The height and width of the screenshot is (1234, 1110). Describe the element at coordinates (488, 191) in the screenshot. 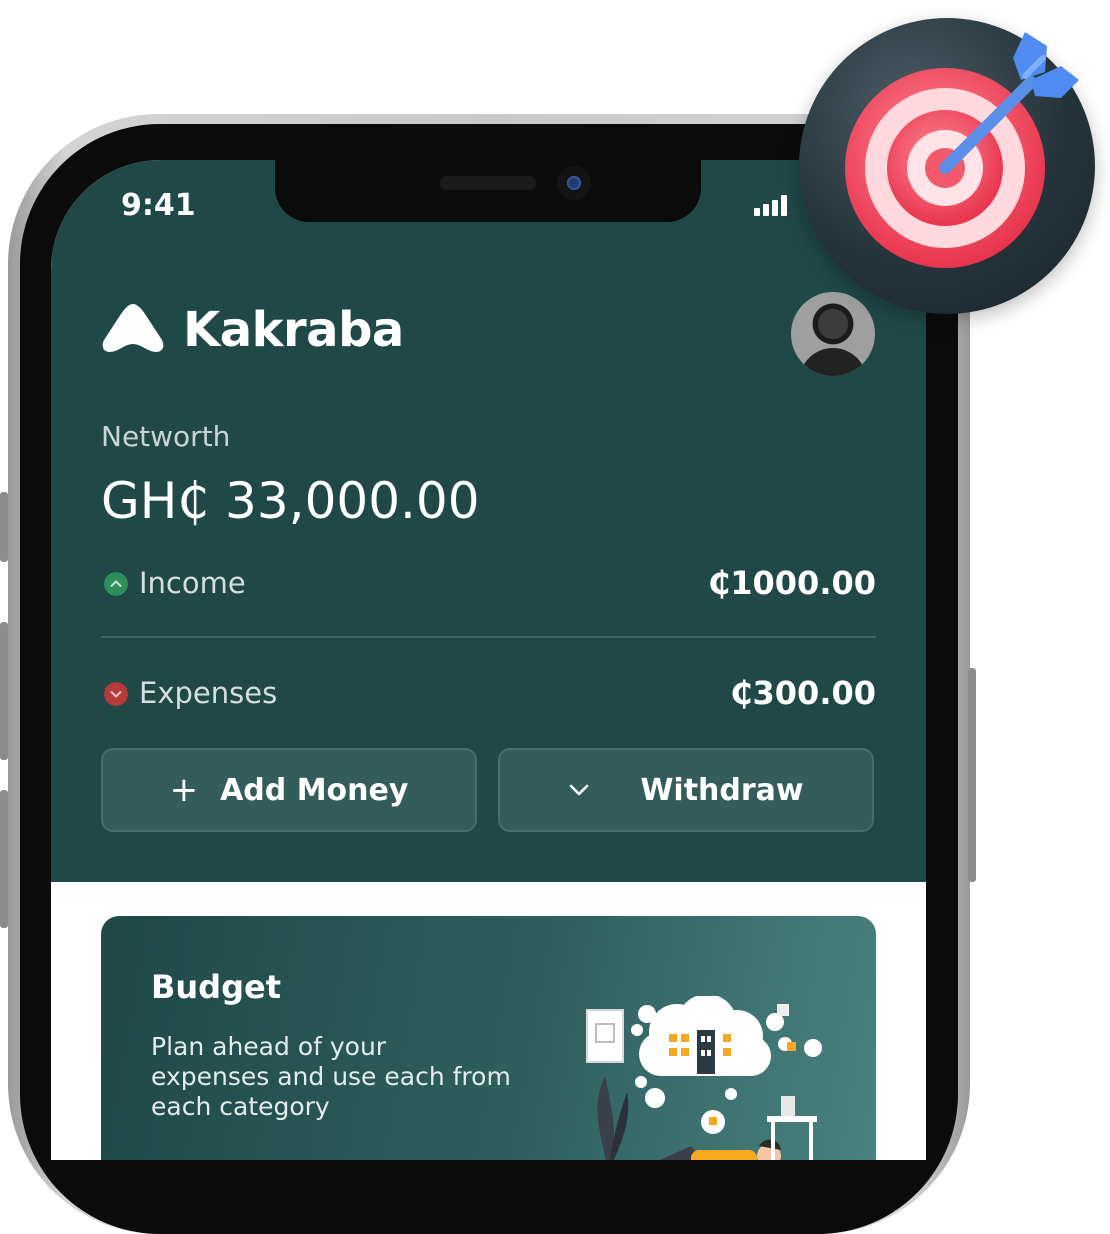

I see `camera-notch` at that location.